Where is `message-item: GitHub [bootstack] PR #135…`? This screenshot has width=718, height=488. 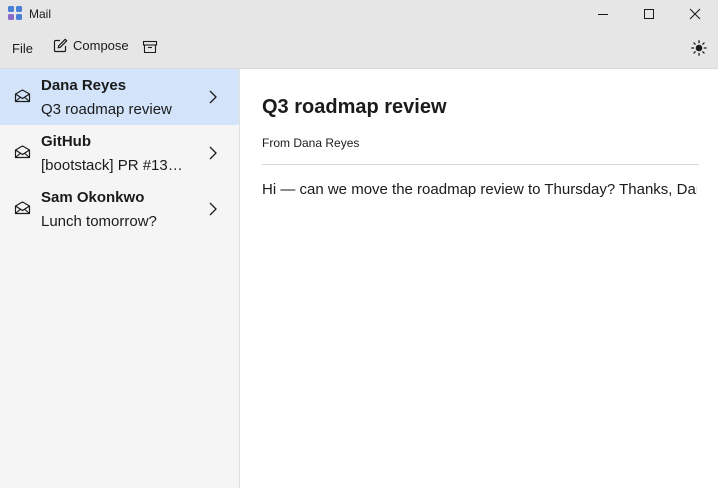
message-item: GitHub [bootstack] PR #135… is located at coordinates (119, 153).